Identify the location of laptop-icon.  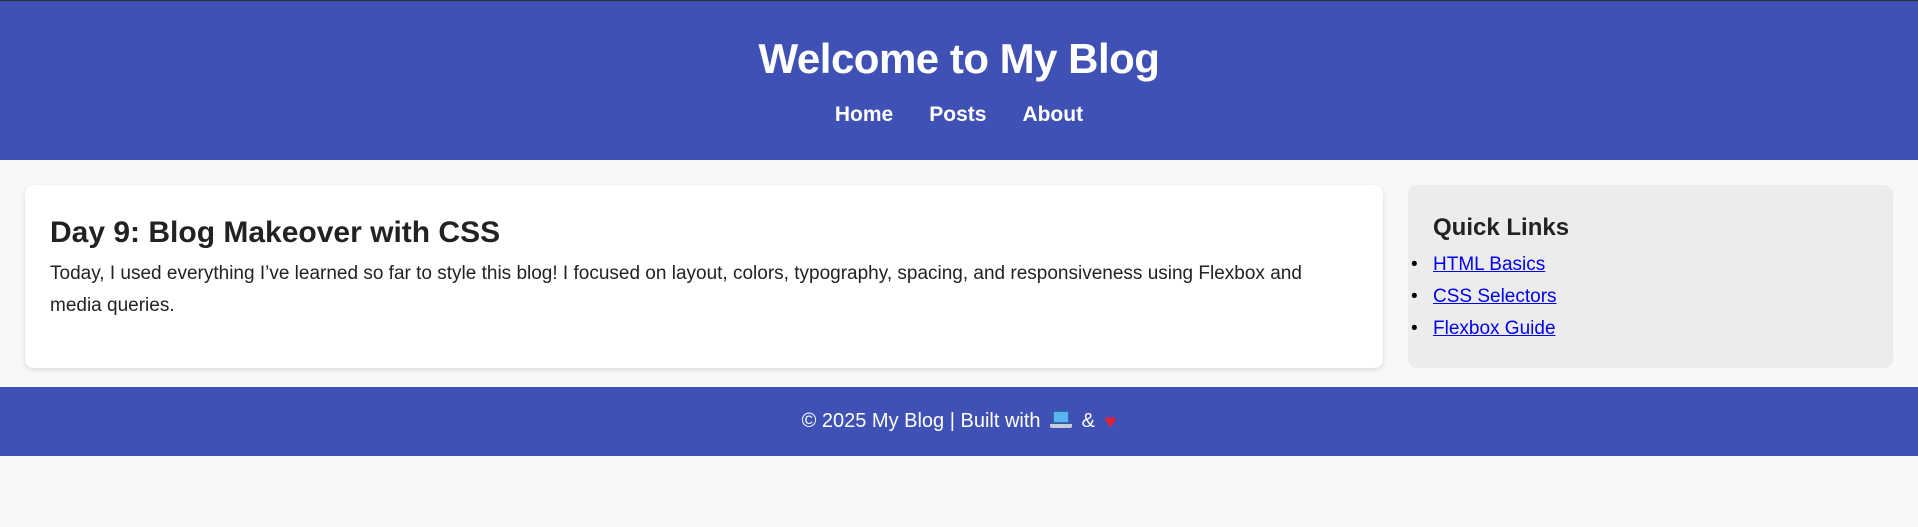
(1061, 419).